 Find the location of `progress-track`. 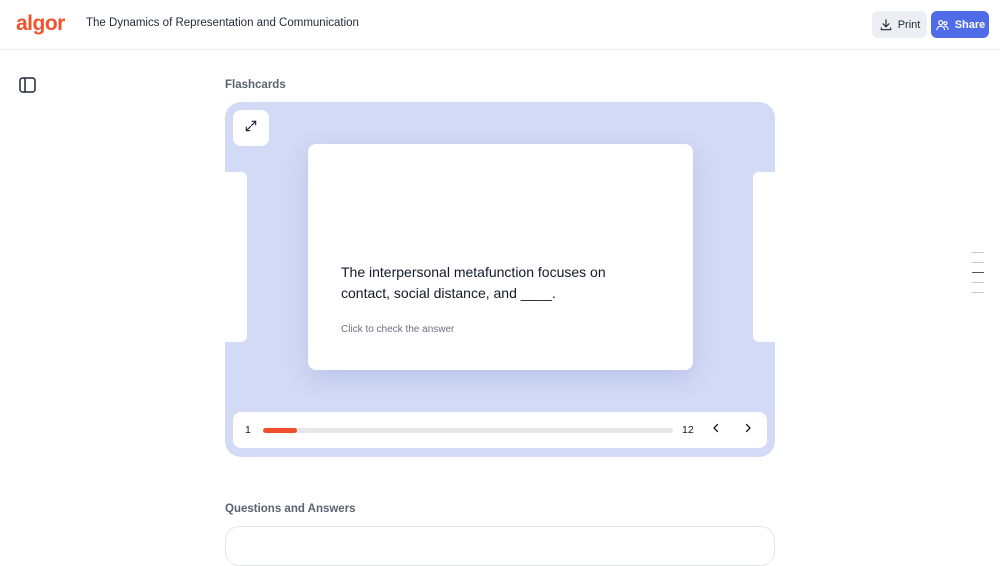

progress-track is located at coordinates (468, 430).